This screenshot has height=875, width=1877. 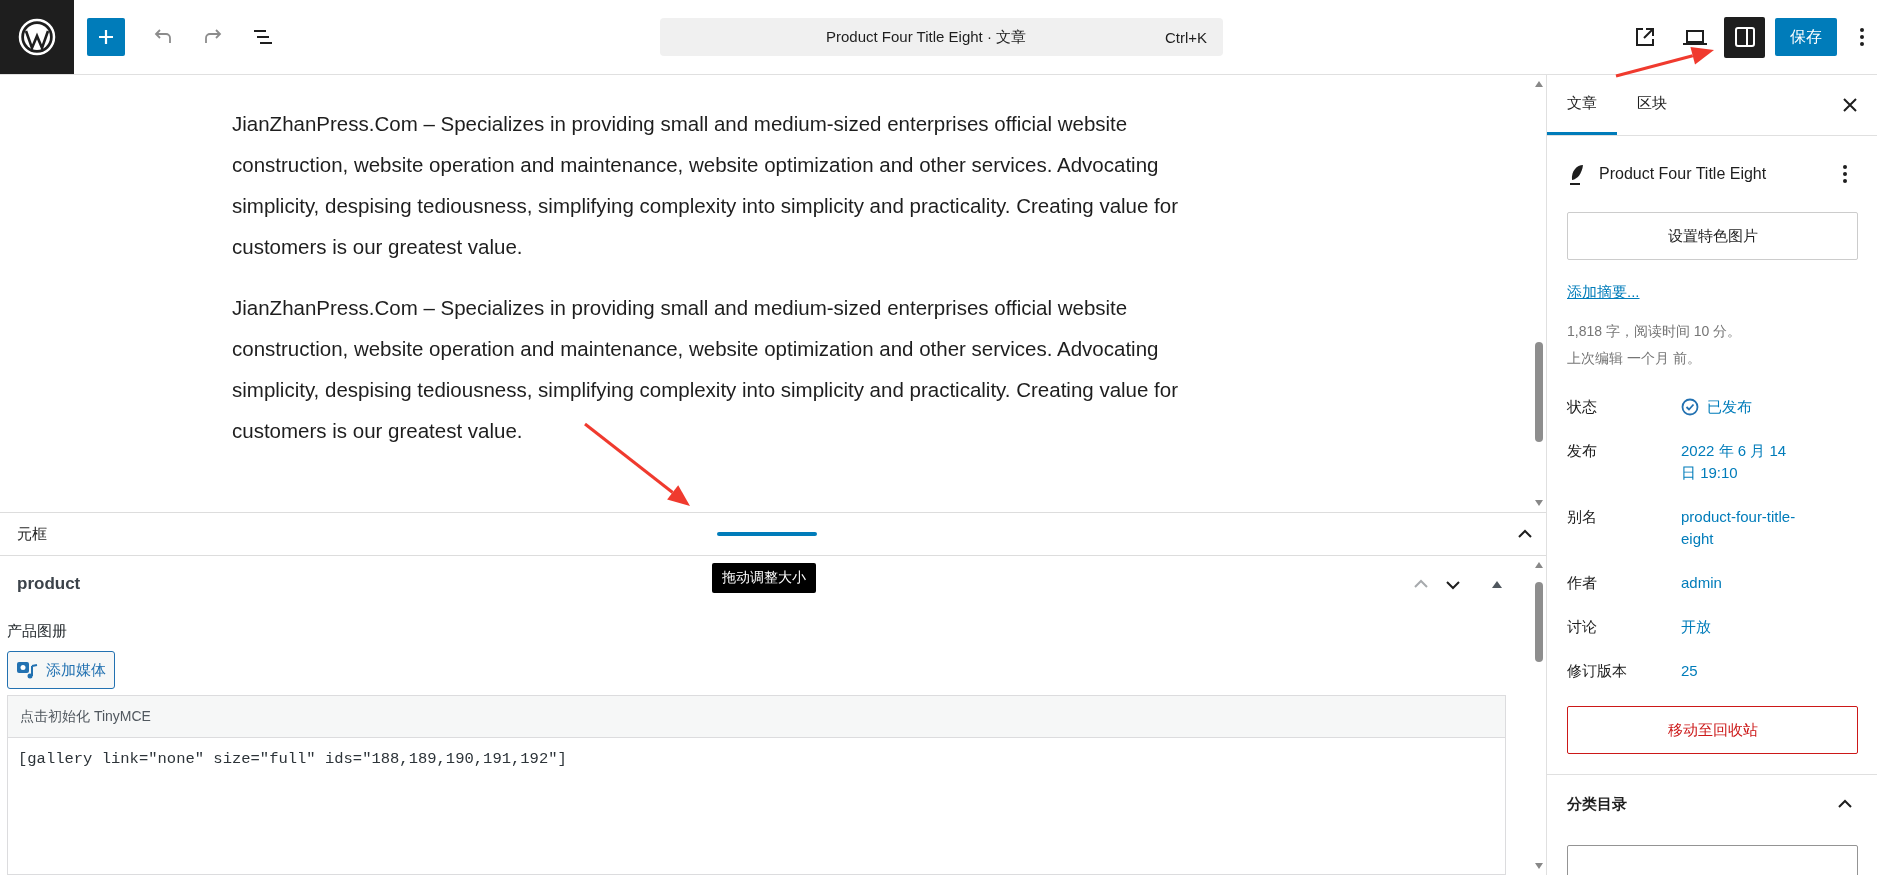 What do you see at coordinates (49, 584) in the screenshot?
I see `box-title: product` at bounding box center [49, 584].